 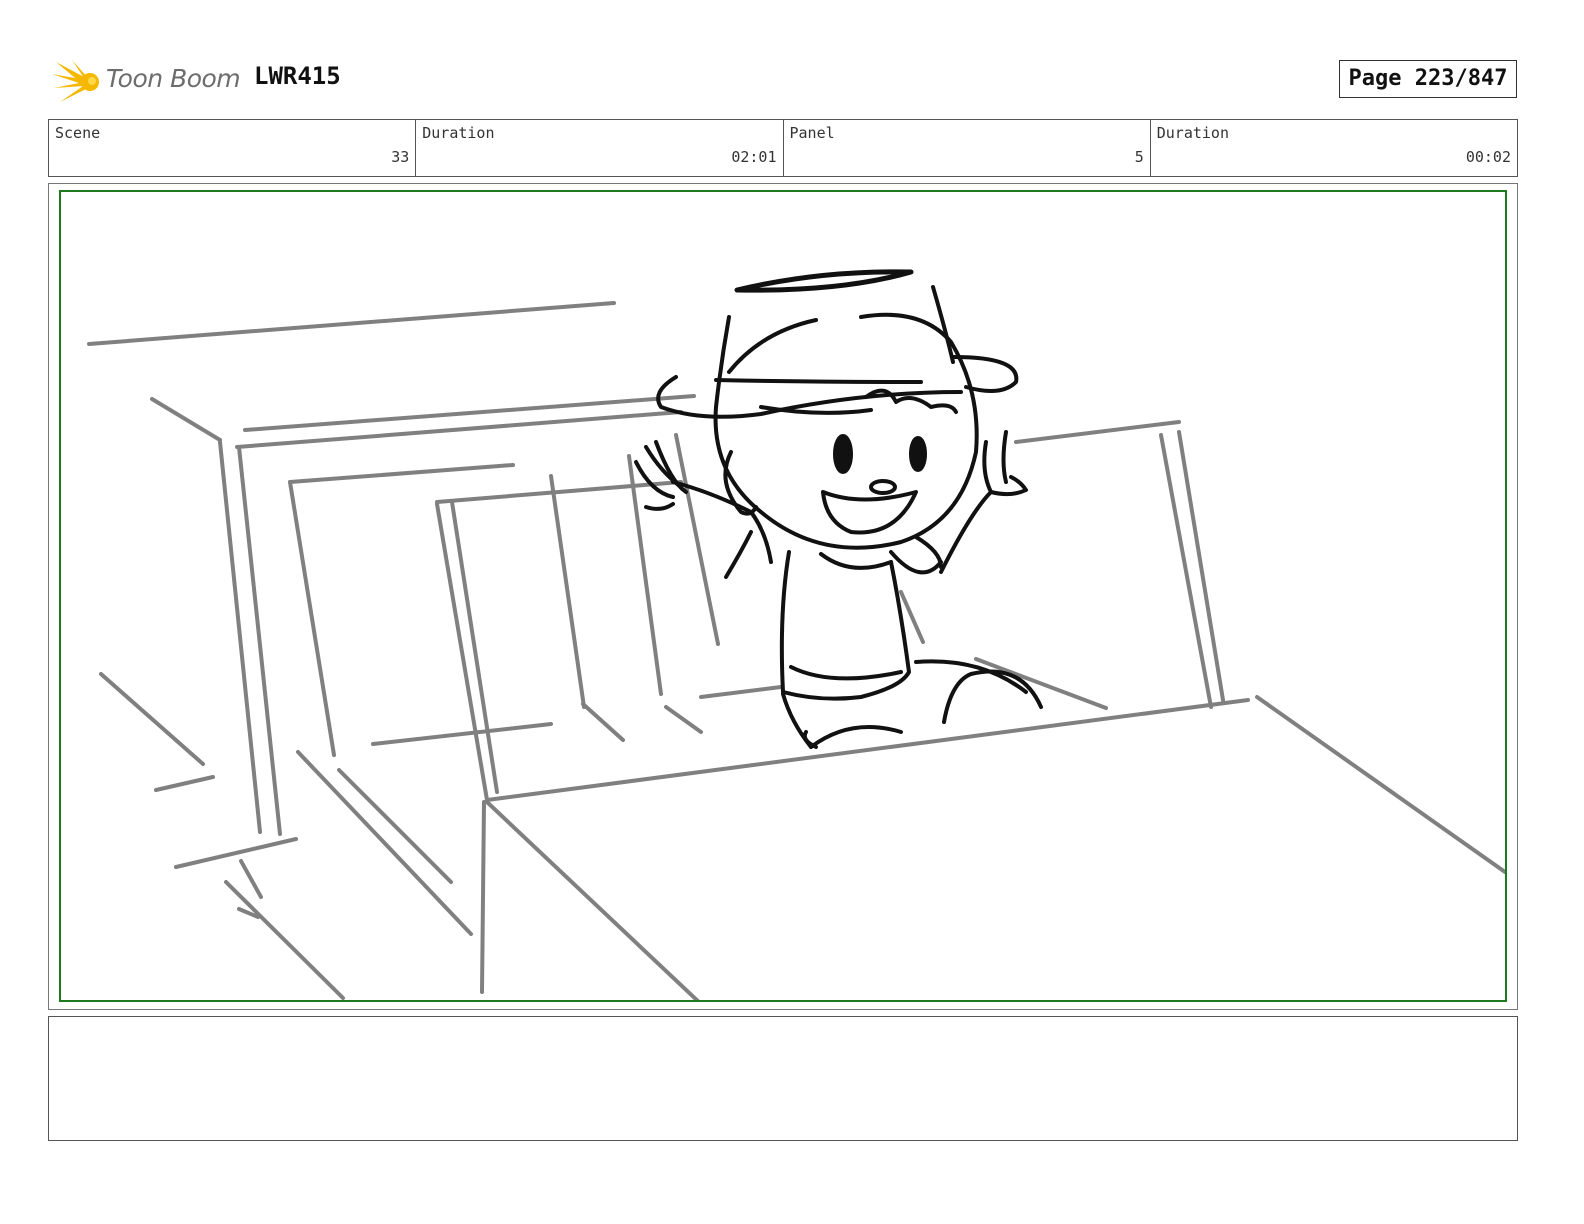 What do you see at coordinates (78, 133) in the screenshot?
I see `scene-label: Scene` at bounding box center [78, 133].